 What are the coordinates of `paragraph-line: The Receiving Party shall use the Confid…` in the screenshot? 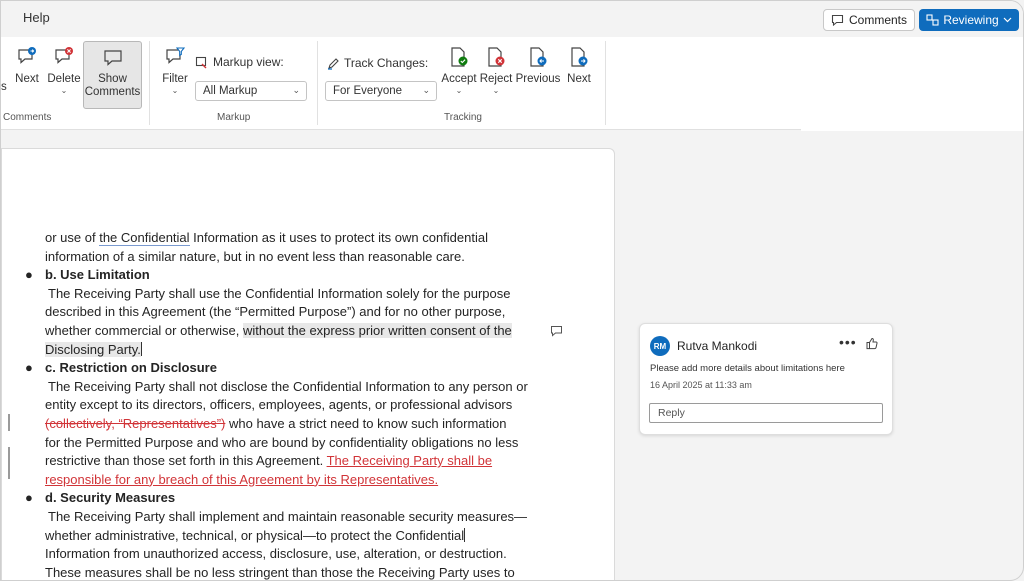 It's located at (279, 293).